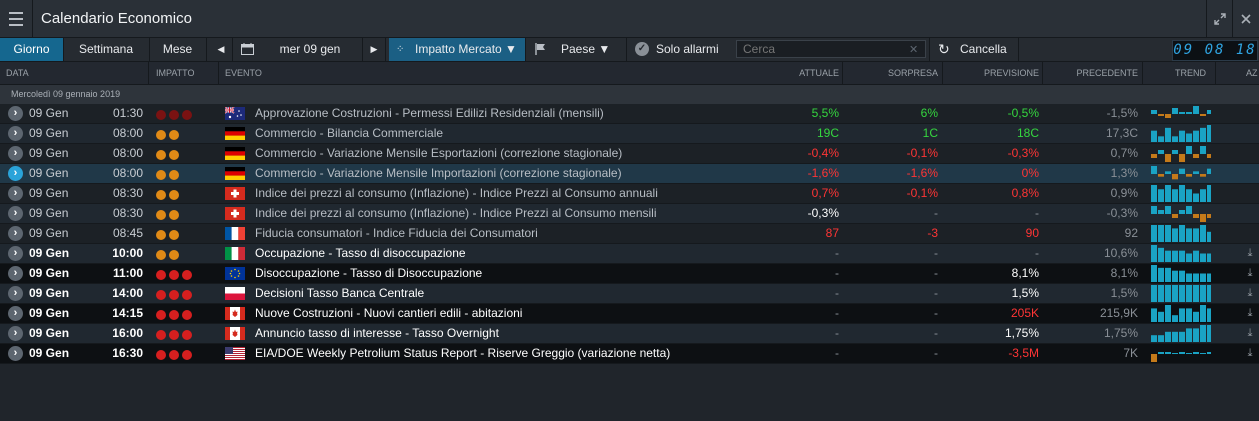 This screenshot has height=421, width=1259. Describe the element at coordinates (629, 19) in the screenshot. I see `title-bar: Calendario Economico` at that location.